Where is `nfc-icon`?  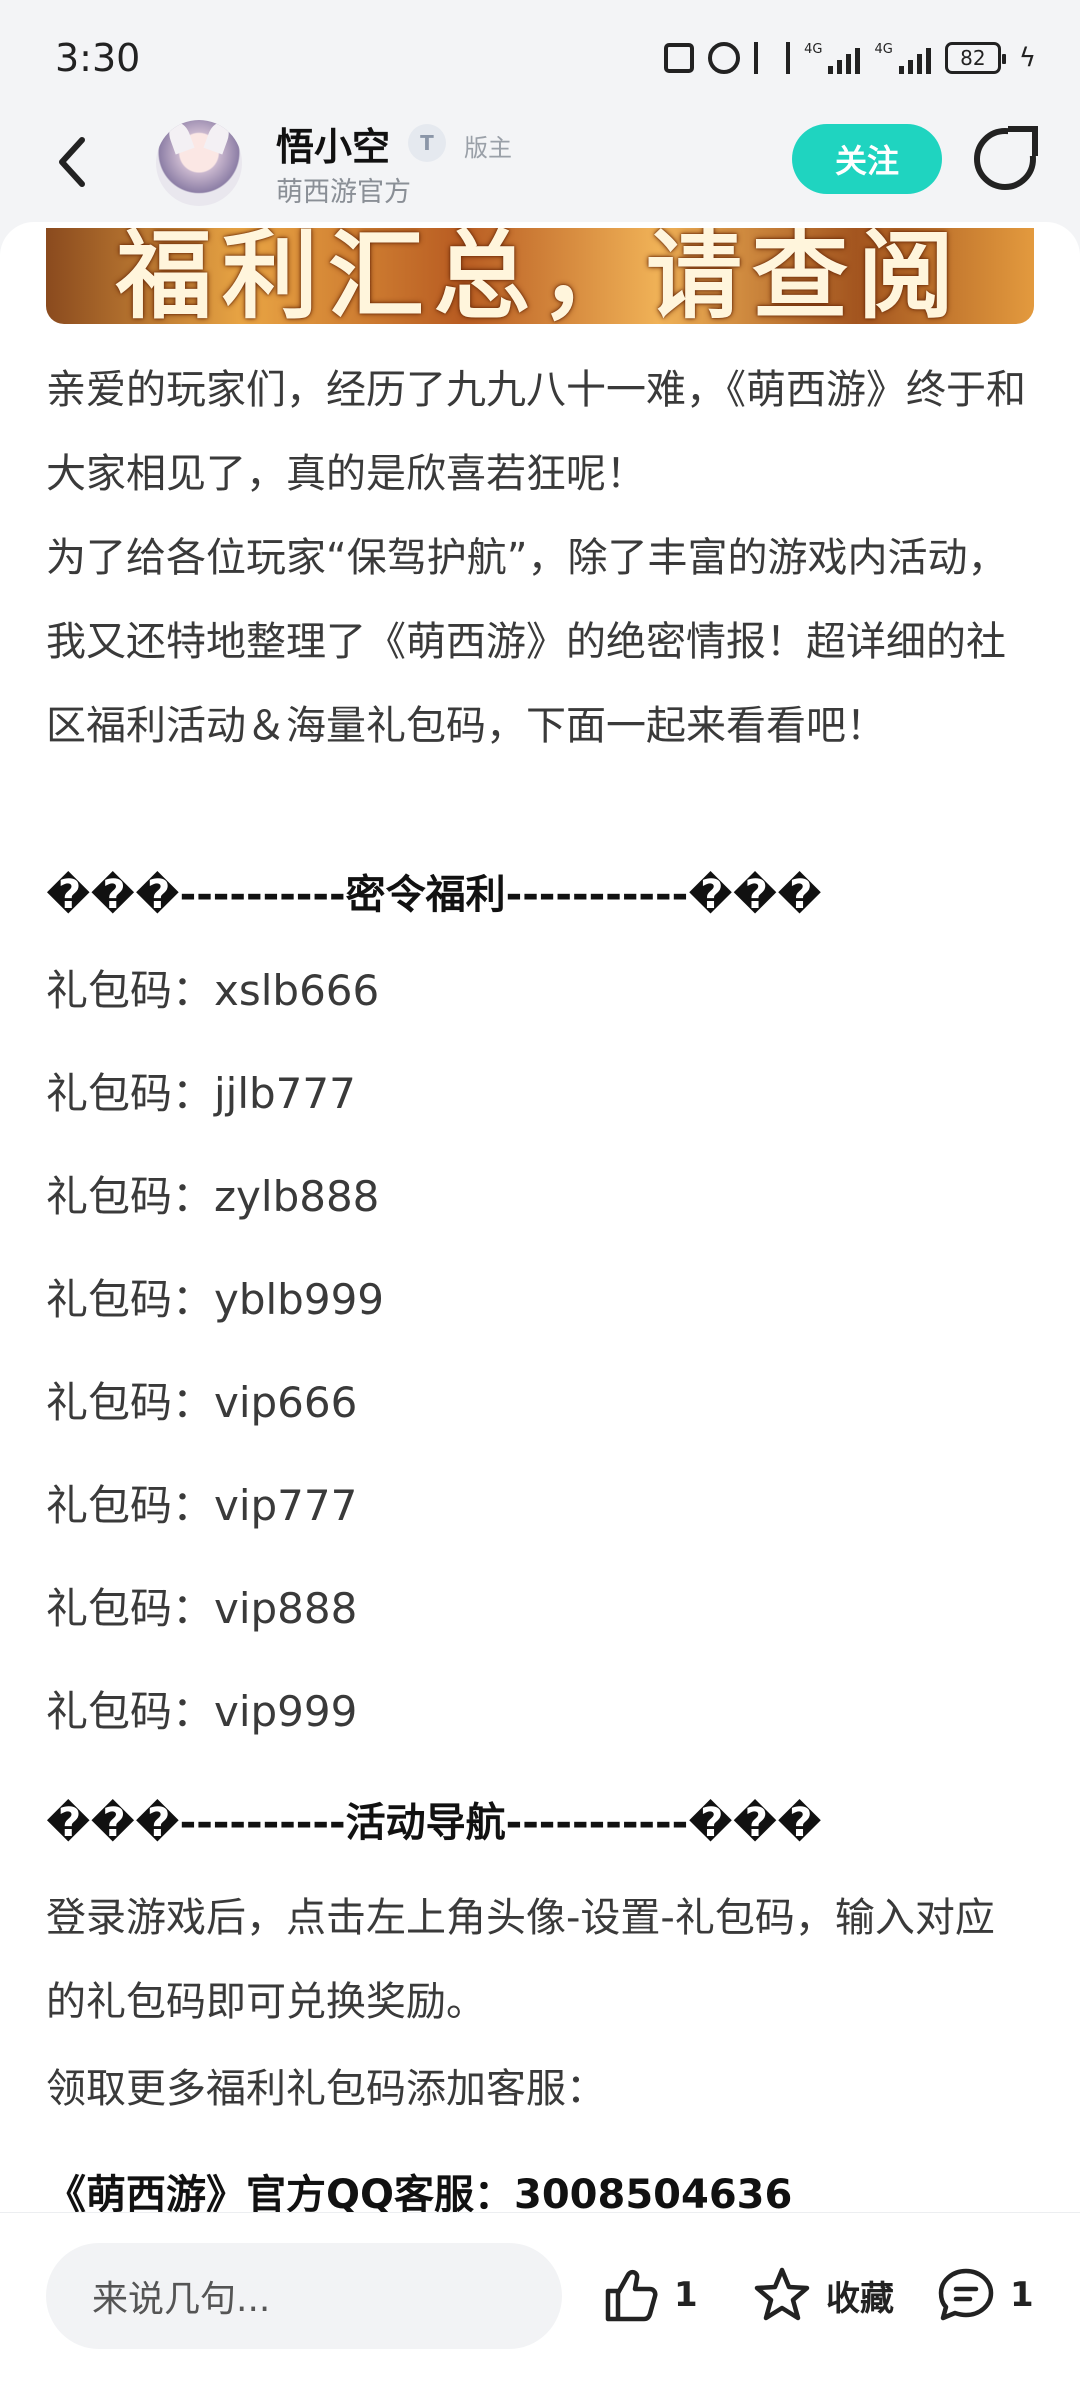 nfc-icon is located at coordinates (679, 58).